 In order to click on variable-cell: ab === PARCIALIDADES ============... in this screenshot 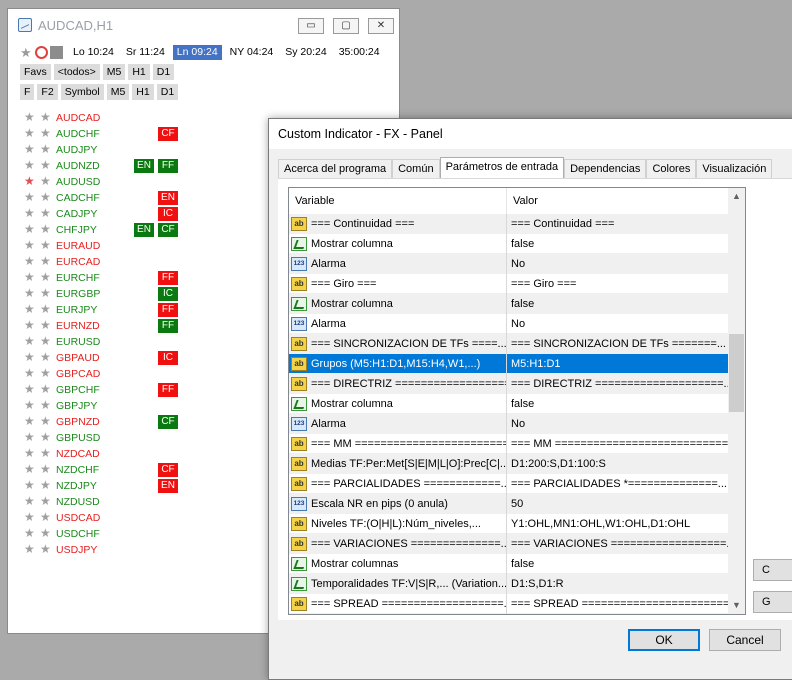, I will do `click(398, 483)`.